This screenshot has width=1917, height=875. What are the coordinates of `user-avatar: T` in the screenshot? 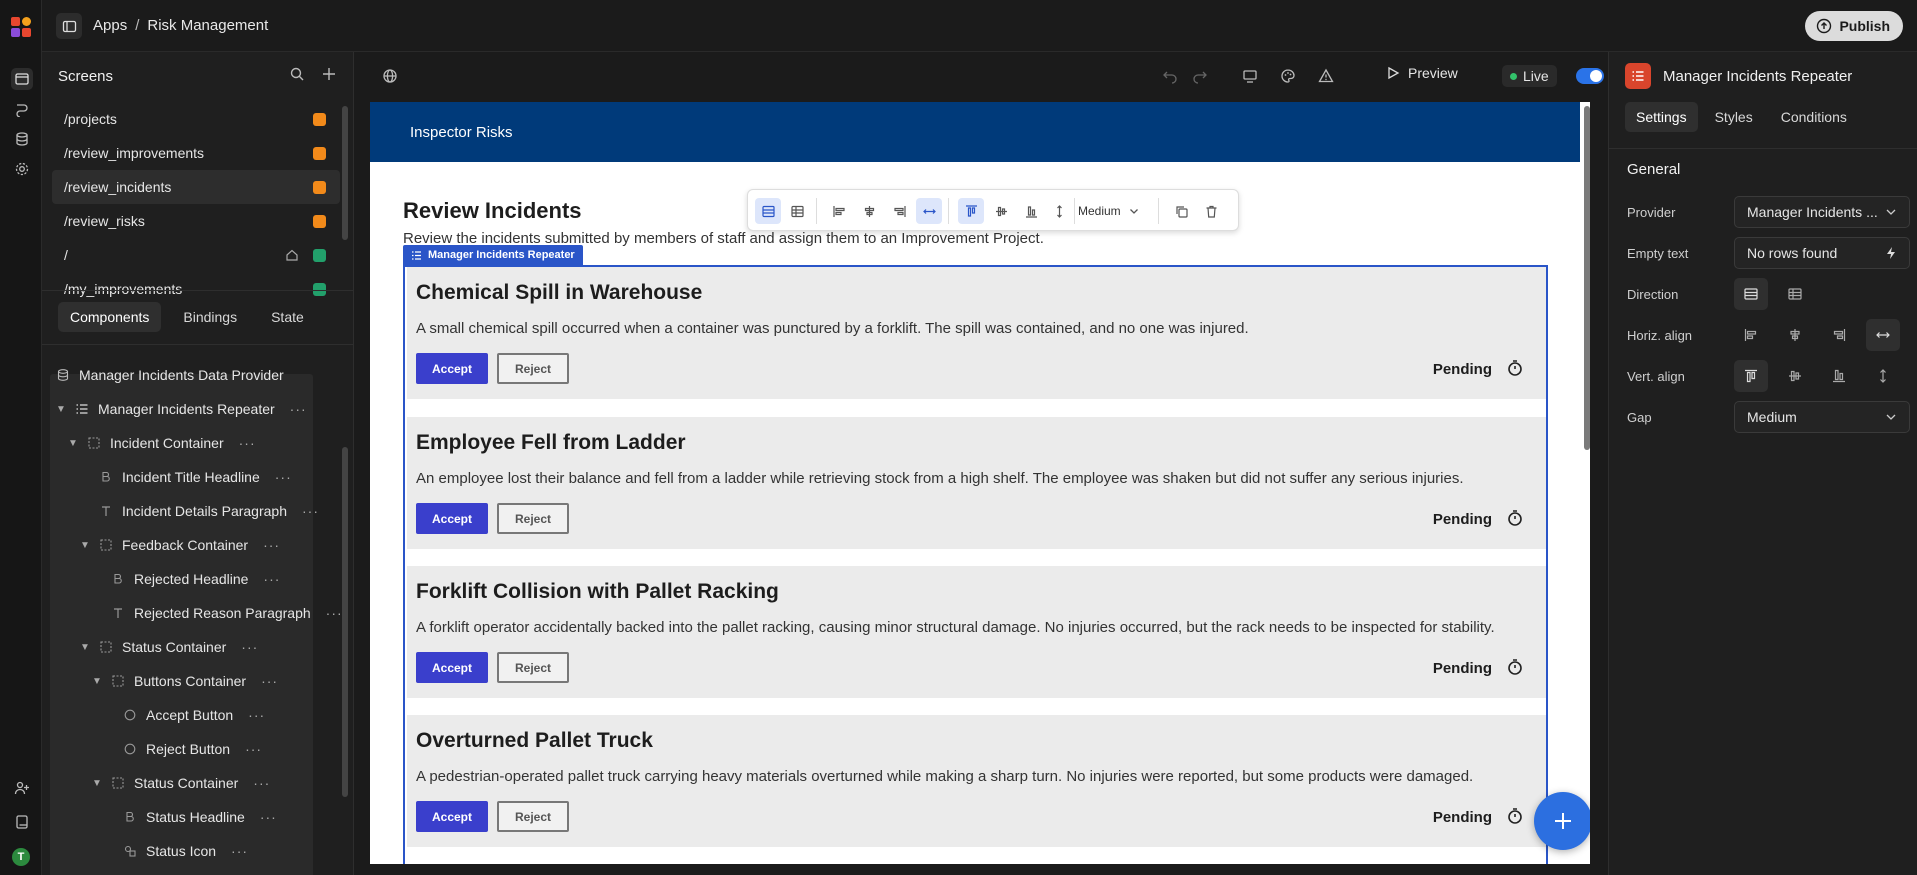 It's located at (21, 857).